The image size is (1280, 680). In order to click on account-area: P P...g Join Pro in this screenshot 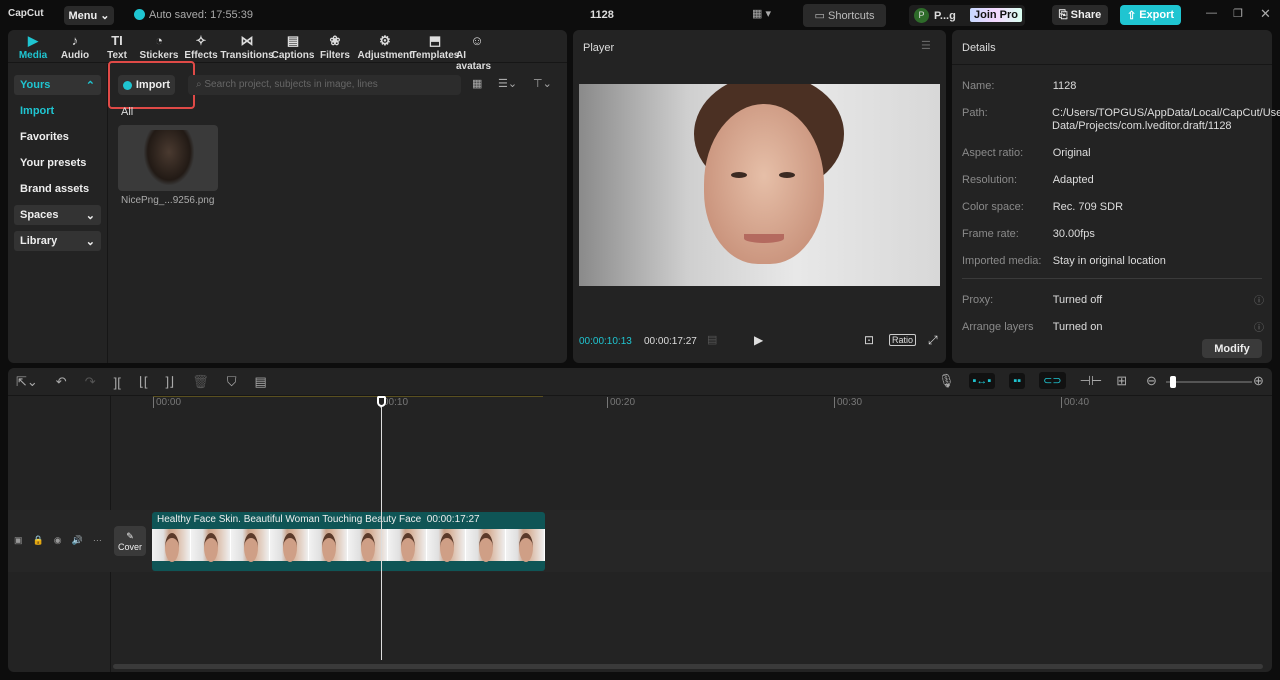, I will do `click(967, 15)`.